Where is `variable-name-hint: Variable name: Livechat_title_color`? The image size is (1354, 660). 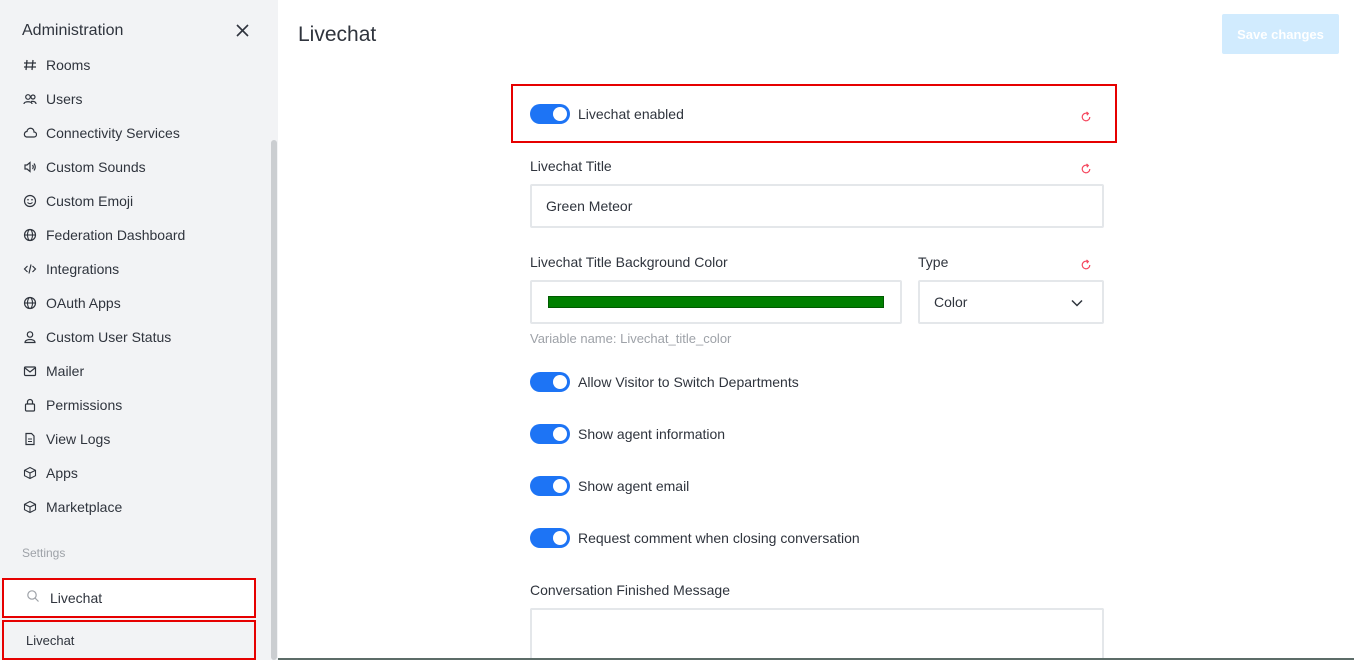 variable-name-hint: Variable name: Livechat_title_color is located at coordinates (631, 338).